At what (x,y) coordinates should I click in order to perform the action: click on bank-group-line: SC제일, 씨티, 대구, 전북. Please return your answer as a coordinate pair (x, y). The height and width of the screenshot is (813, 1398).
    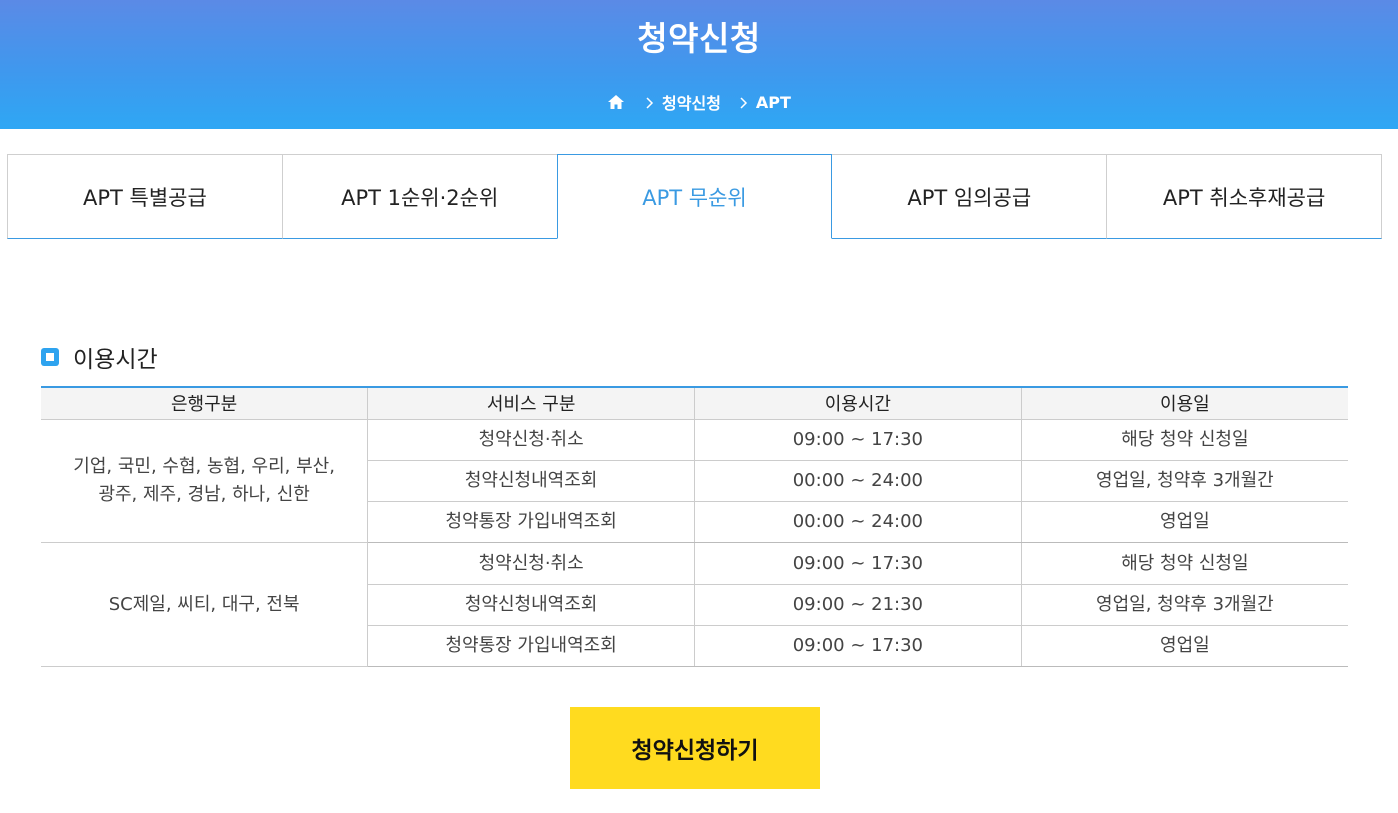
    Looking at the image, I should click on (204, 604).